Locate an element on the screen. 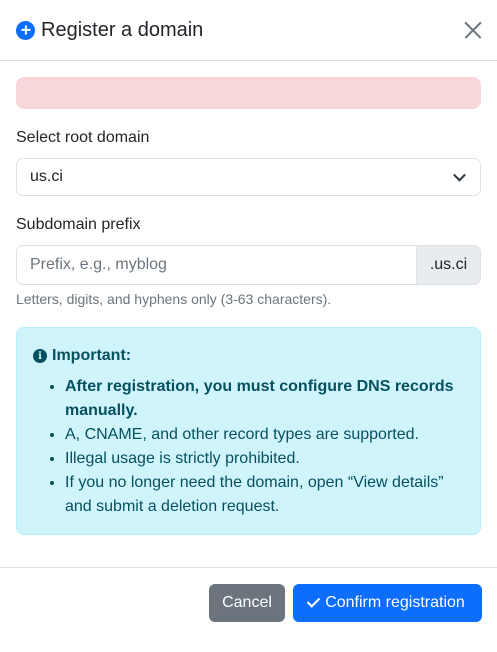 This screenshot has height=652, width=497. cancel-button: Cancel is located at coordinates (247, 603).